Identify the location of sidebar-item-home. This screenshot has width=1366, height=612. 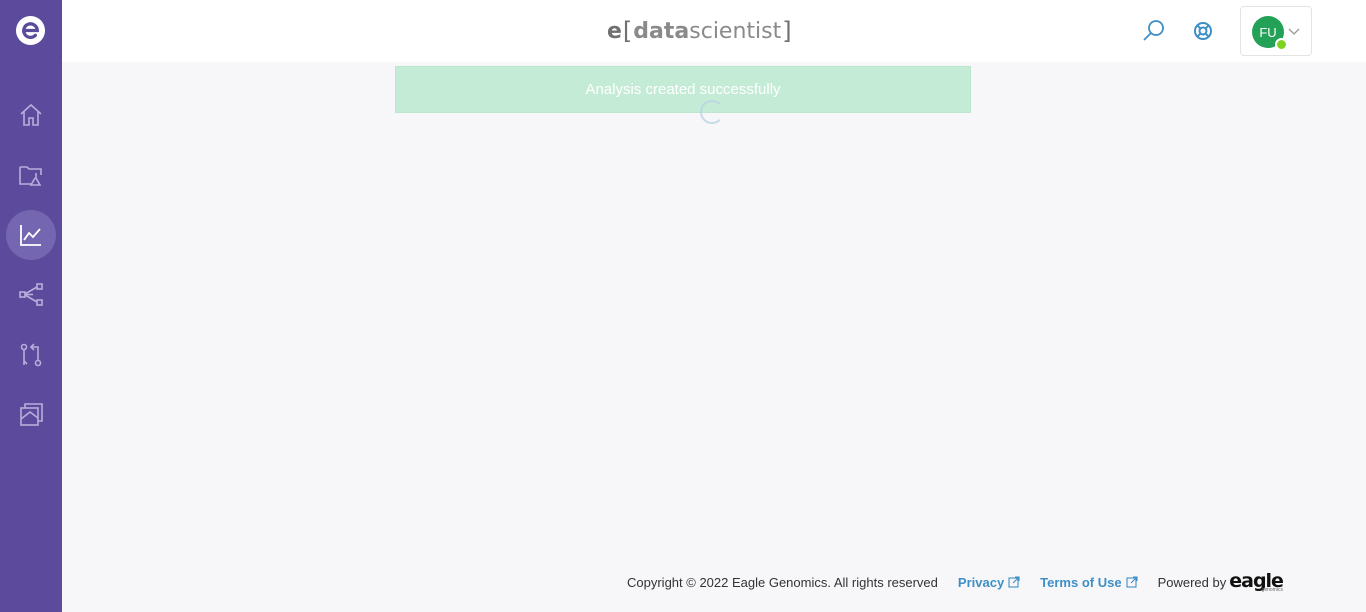
(31, 115).